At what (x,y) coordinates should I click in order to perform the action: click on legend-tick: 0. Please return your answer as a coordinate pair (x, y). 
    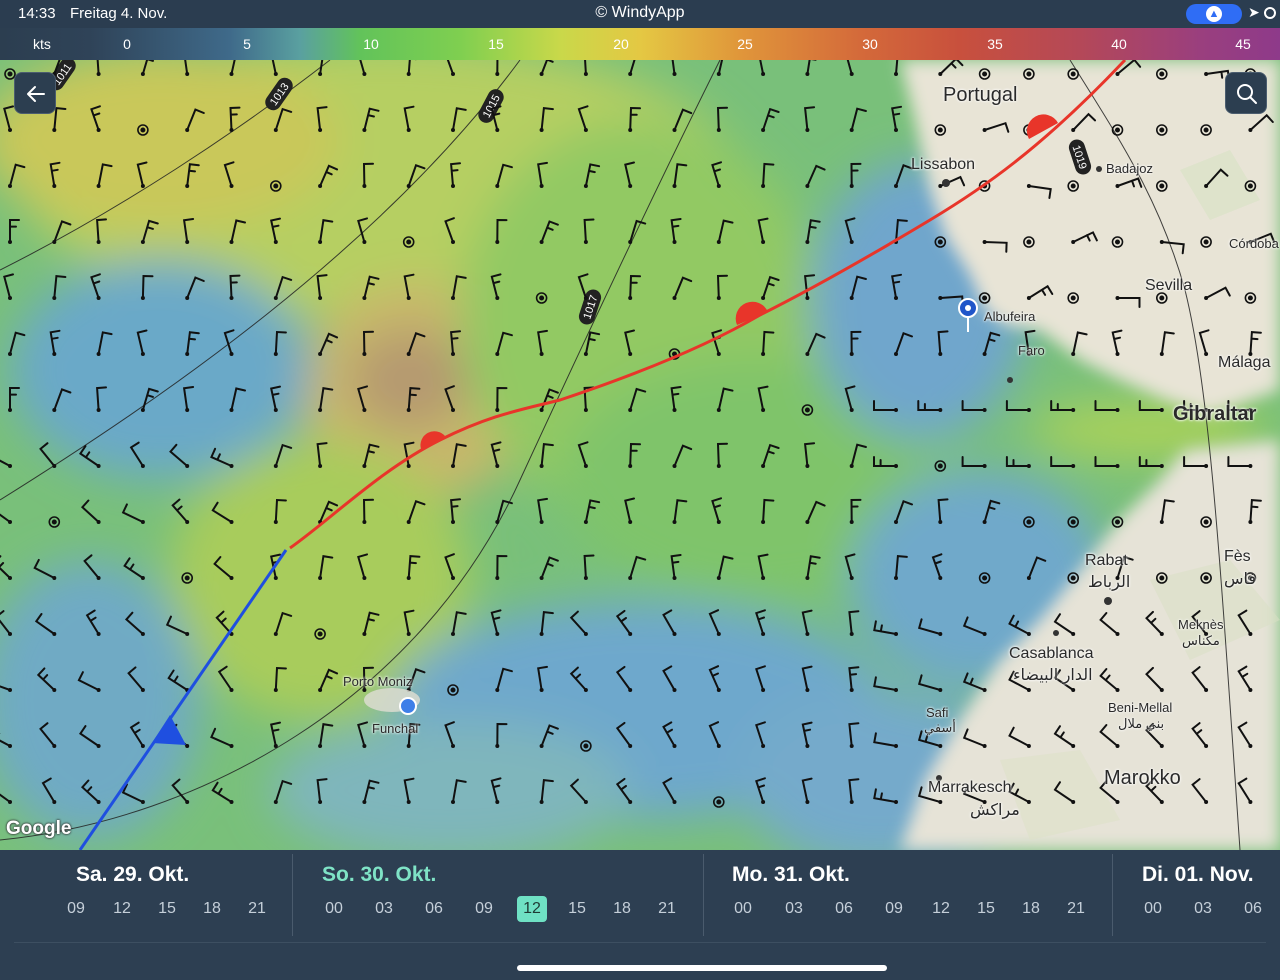
    Looking at the image, I should click on (127, 44).